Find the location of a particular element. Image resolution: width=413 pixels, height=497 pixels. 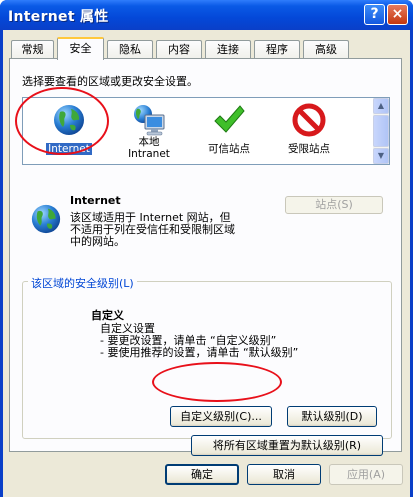

globe-icon is located at coordinates (69, 120).